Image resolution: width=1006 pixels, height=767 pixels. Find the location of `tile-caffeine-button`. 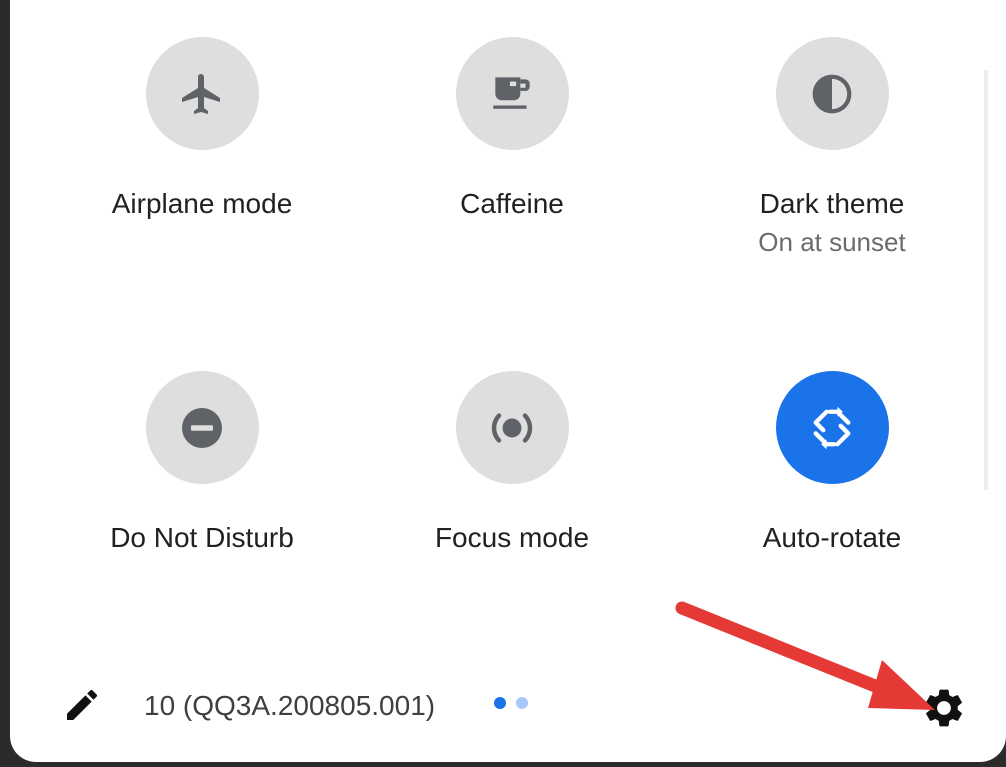

tile-caffeine-button is located at coordinates (512, 93).